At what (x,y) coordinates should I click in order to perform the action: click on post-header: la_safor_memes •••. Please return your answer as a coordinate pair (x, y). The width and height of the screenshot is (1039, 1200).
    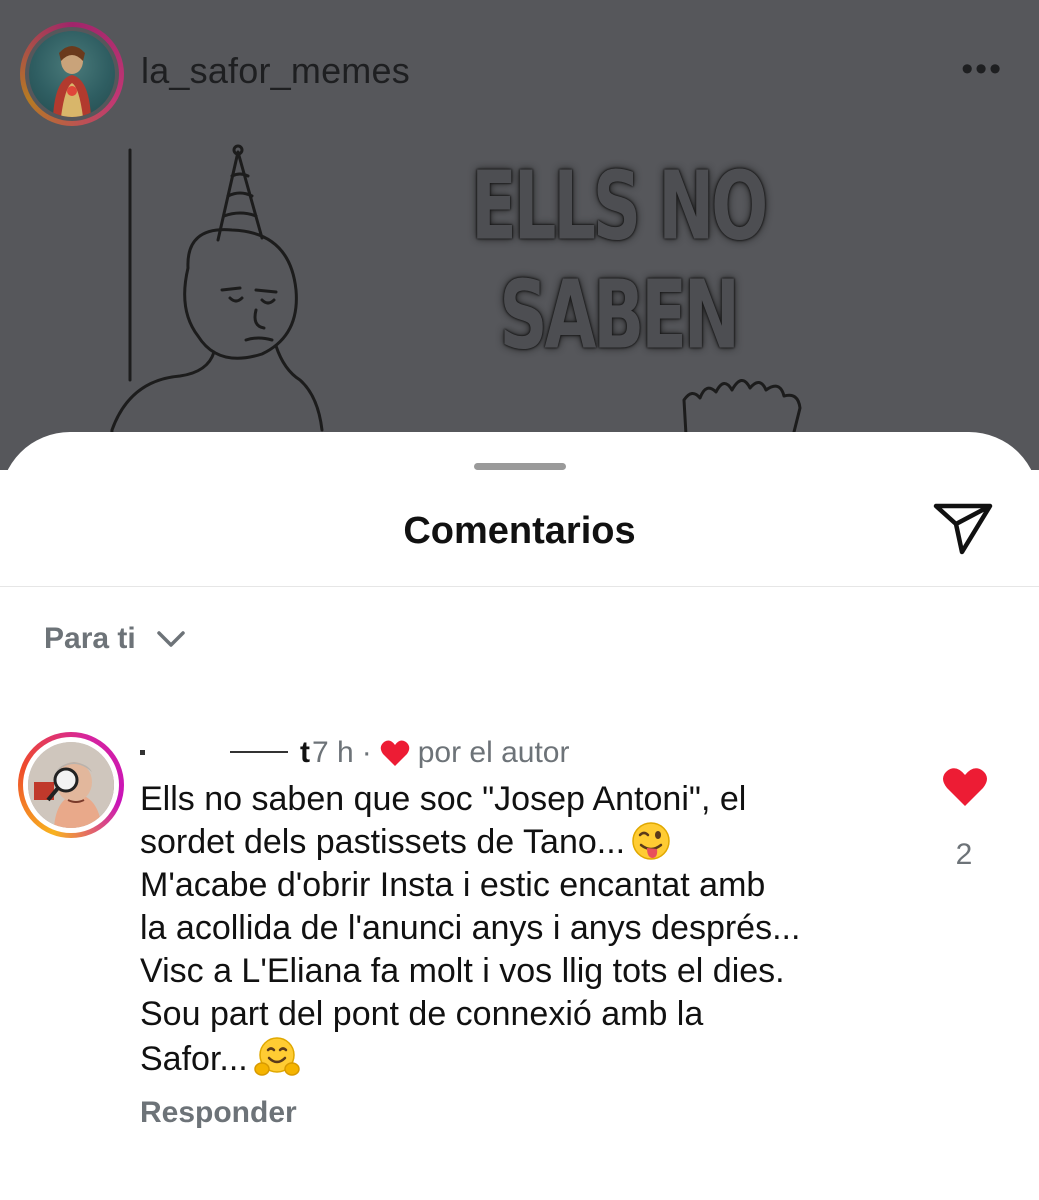
    Looking at the image, I should click on (519, 70).